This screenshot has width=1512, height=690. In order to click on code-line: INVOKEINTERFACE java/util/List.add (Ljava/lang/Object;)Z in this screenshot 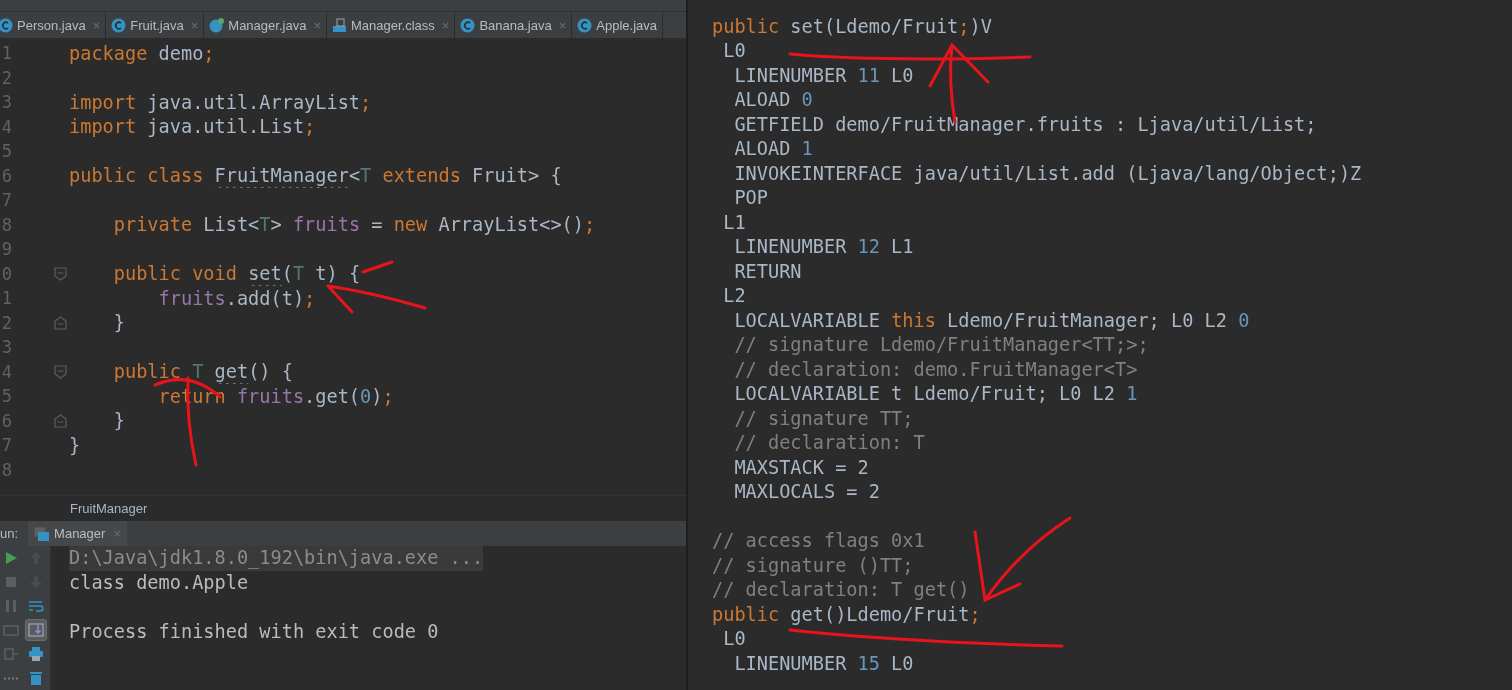, I will do `click(1047, 173)`.